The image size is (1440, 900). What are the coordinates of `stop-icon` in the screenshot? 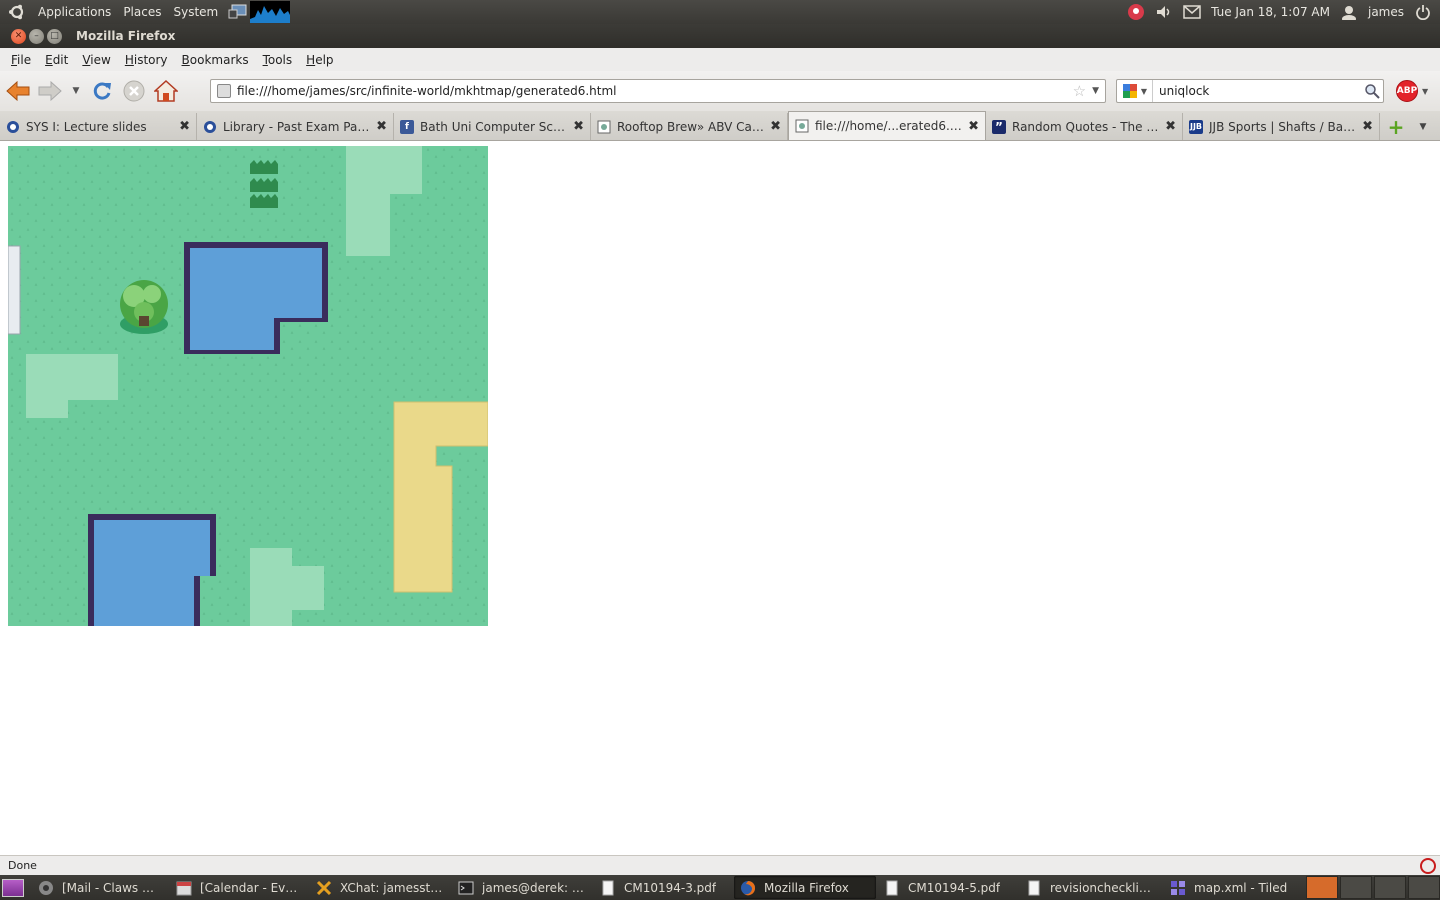 It's located at (134, 91).